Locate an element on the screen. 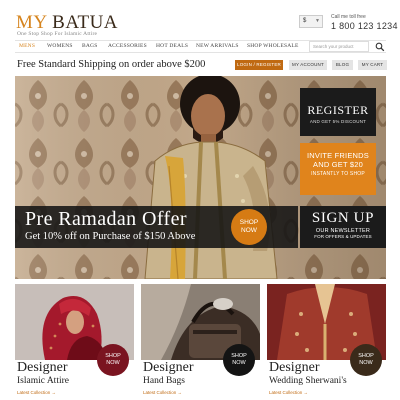  my-cart-button: MY CART is located at coordinates (372, 65).